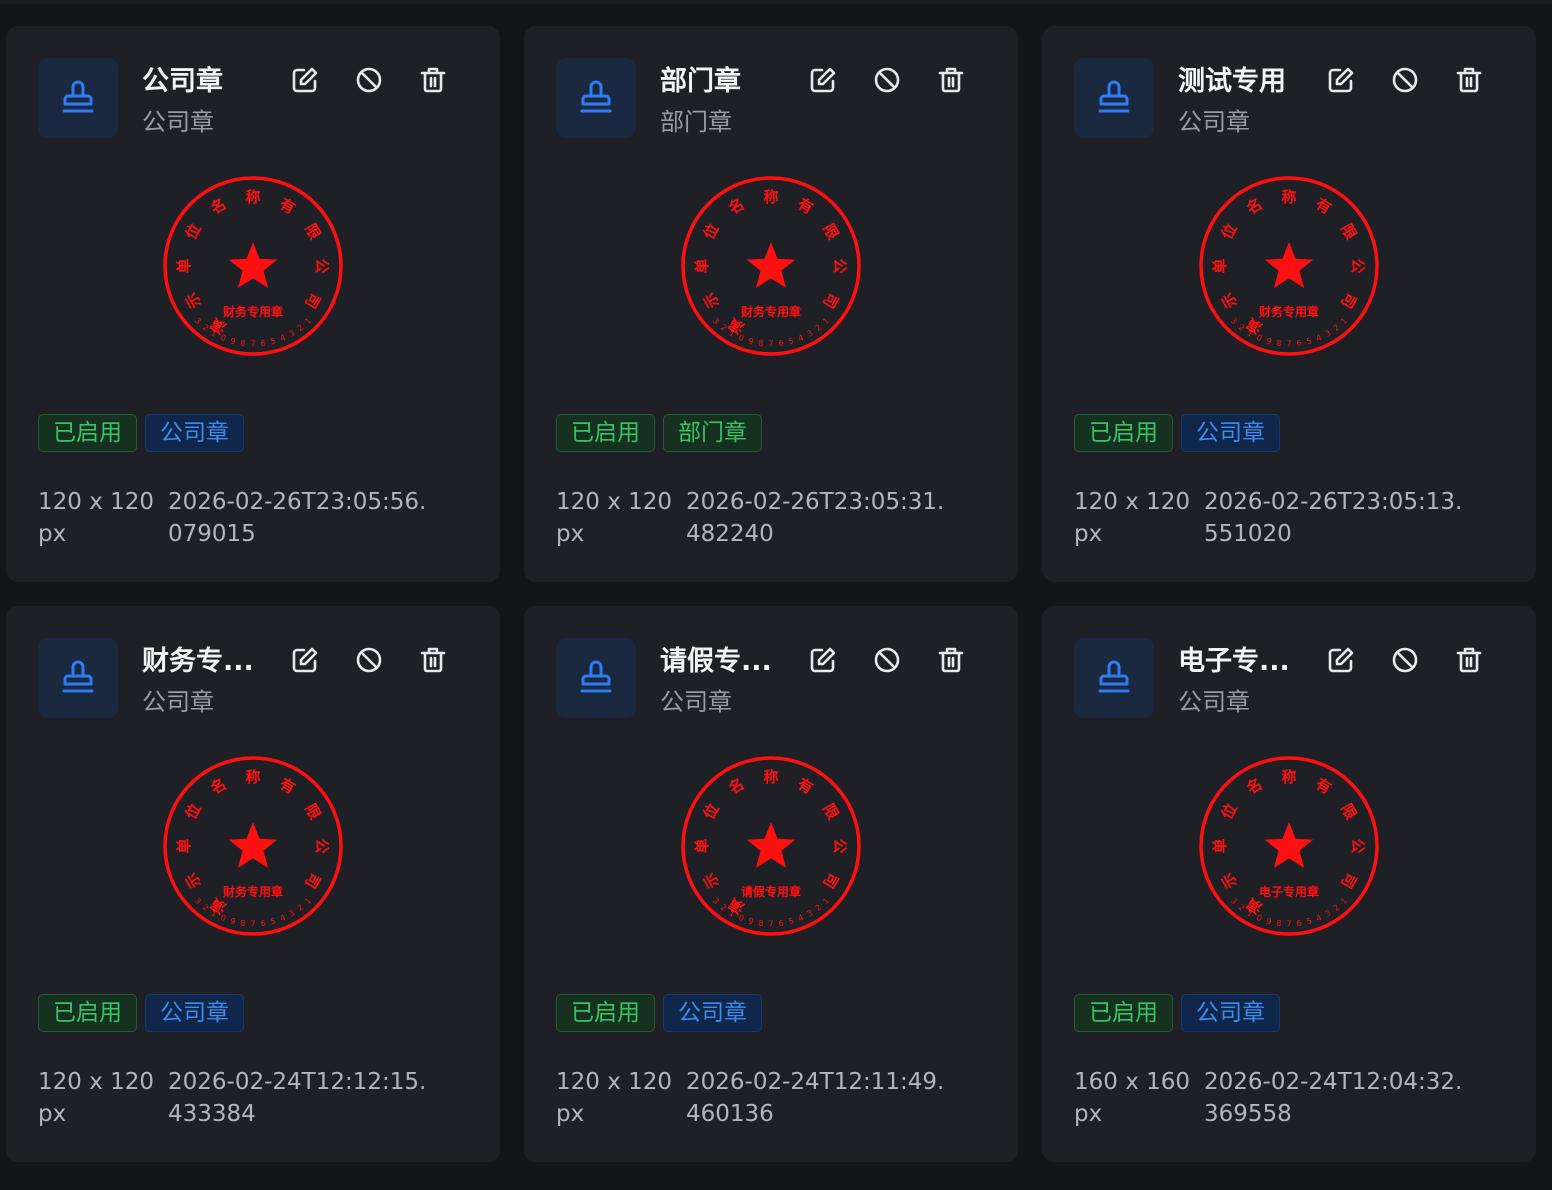 This screenshot has height=1190, width=1552. What do you see at coordinates (252, 777) in the screenshot?
I see `seal-arc-char: 称` at bounding box center [252, 777].